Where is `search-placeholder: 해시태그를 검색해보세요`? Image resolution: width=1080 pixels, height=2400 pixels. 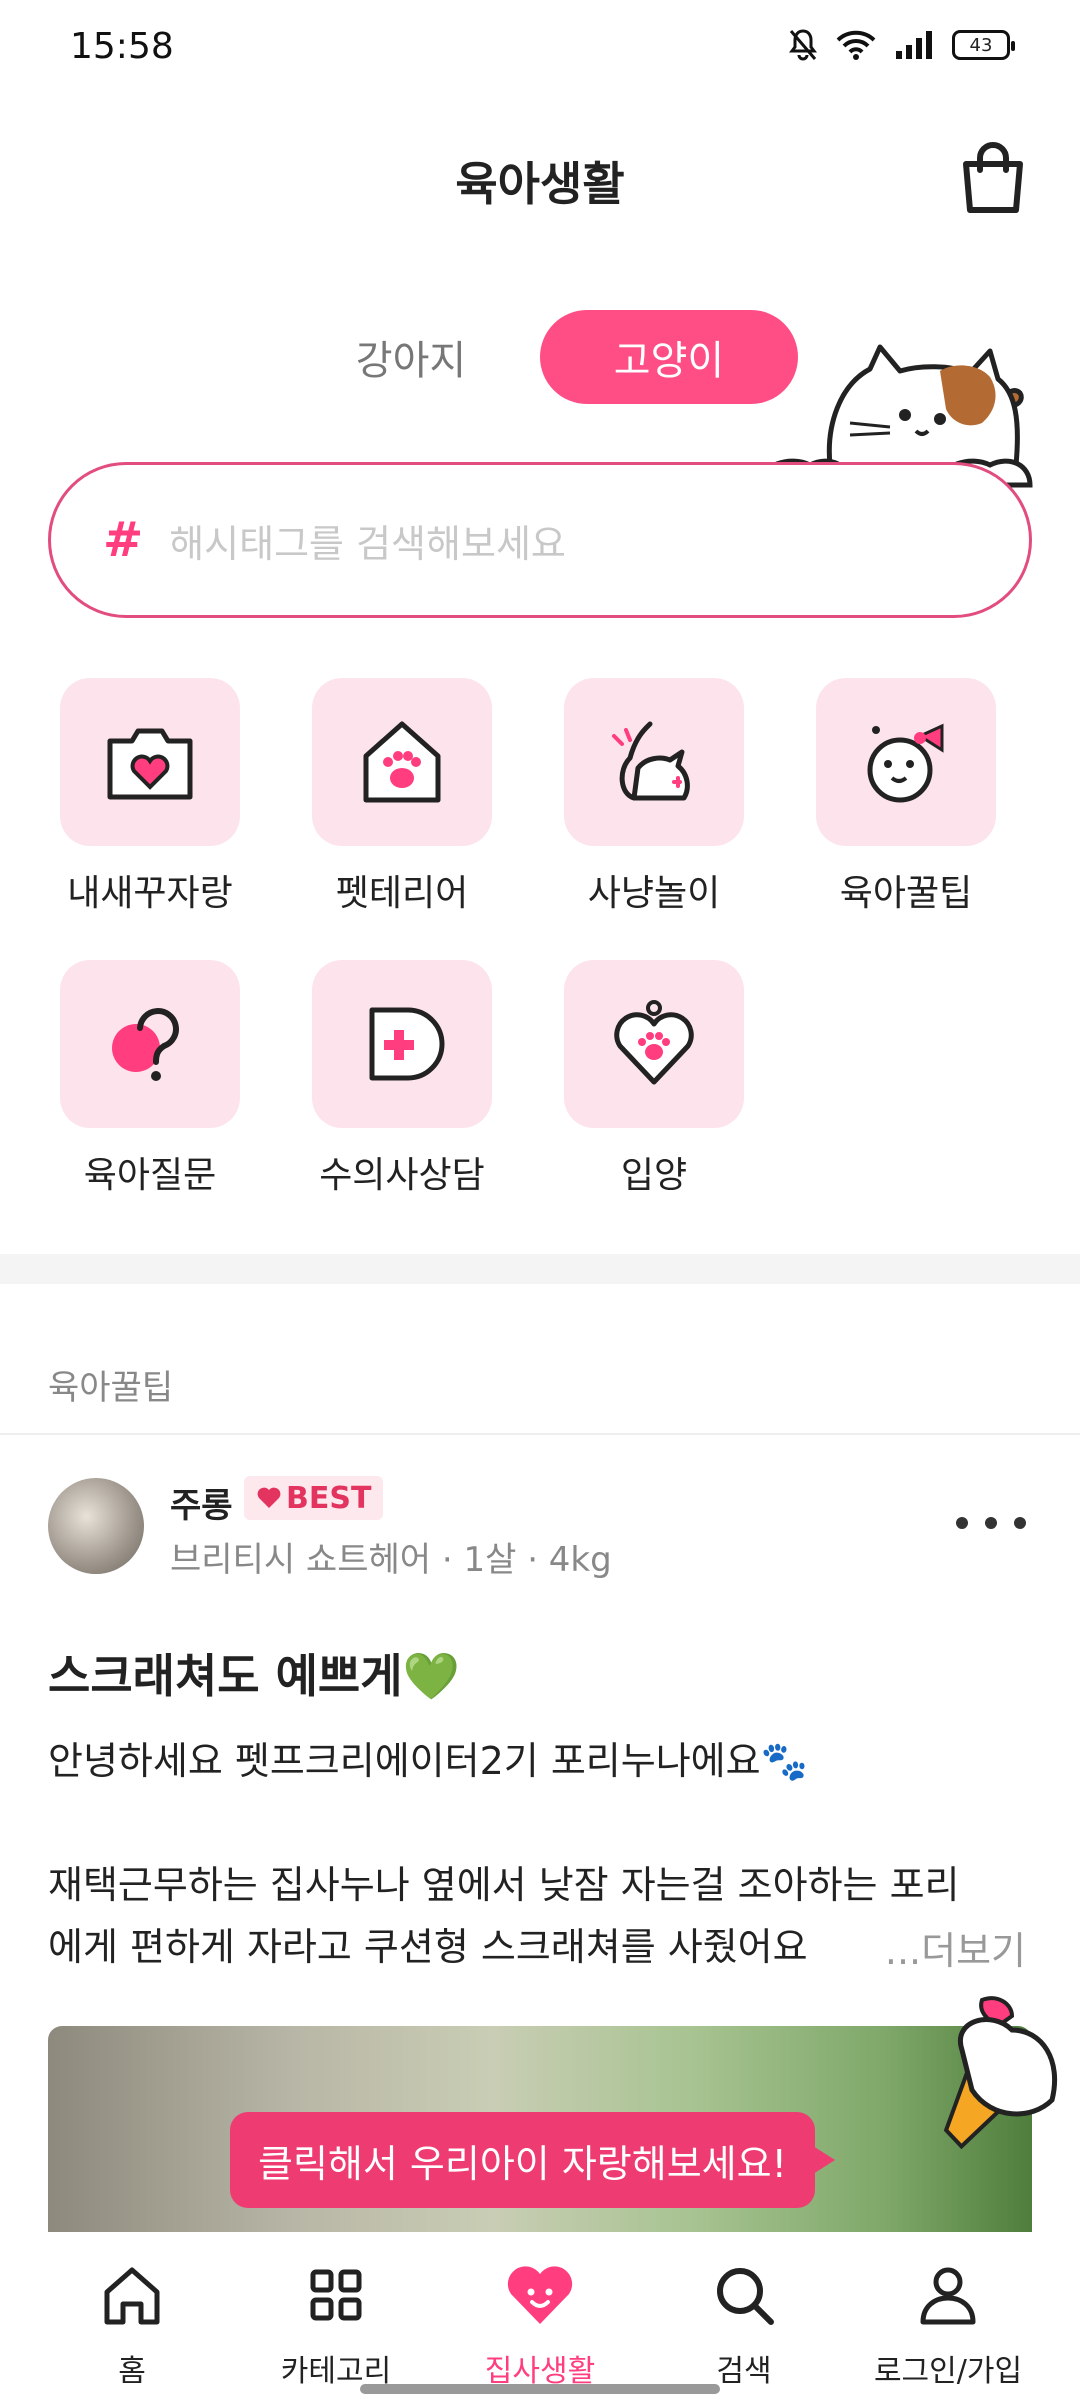
search-placeholder: 해시태그를 검색해보세요 is located at coordinates (367, 543).